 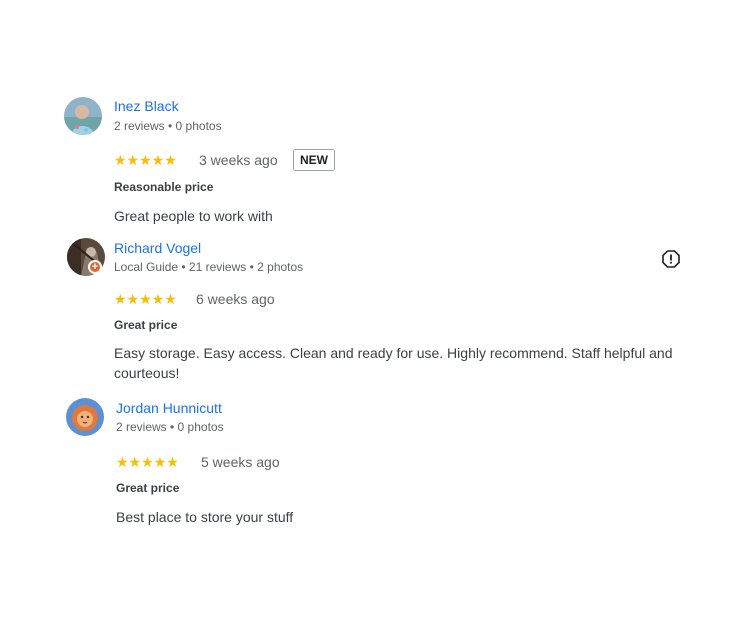 I want to click on price-label: Reasonable price, so click(x=164, y=187).